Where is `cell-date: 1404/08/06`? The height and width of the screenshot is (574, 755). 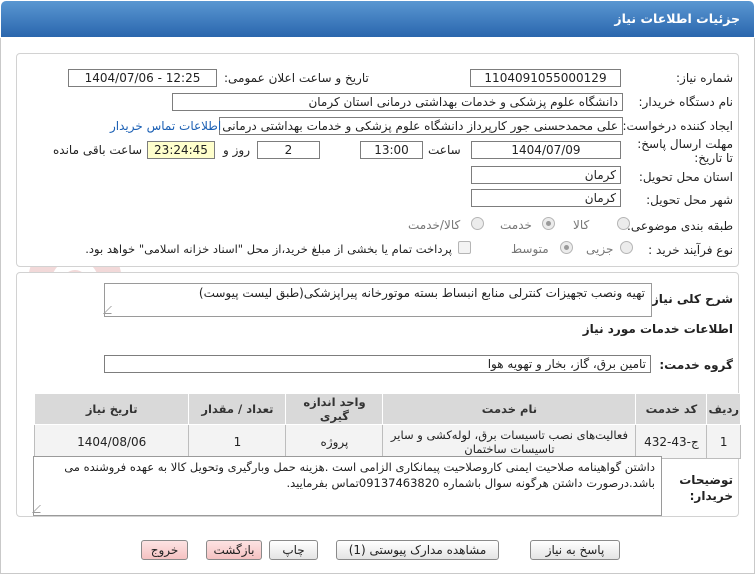 cell-date: 1404/08/06 is located at coordinates (111, 441).